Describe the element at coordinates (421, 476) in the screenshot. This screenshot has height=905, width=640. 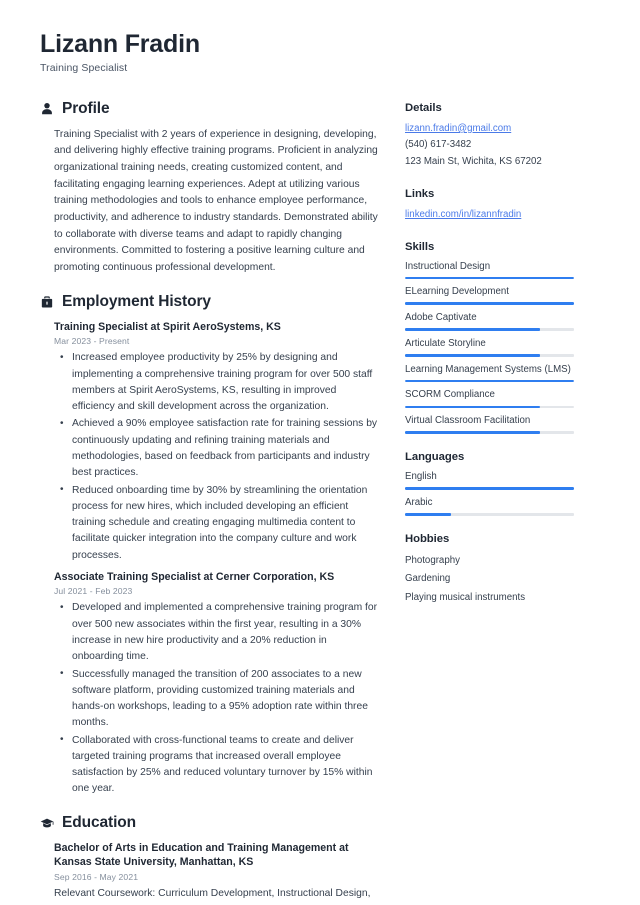
I see `language-label: English` at that location.